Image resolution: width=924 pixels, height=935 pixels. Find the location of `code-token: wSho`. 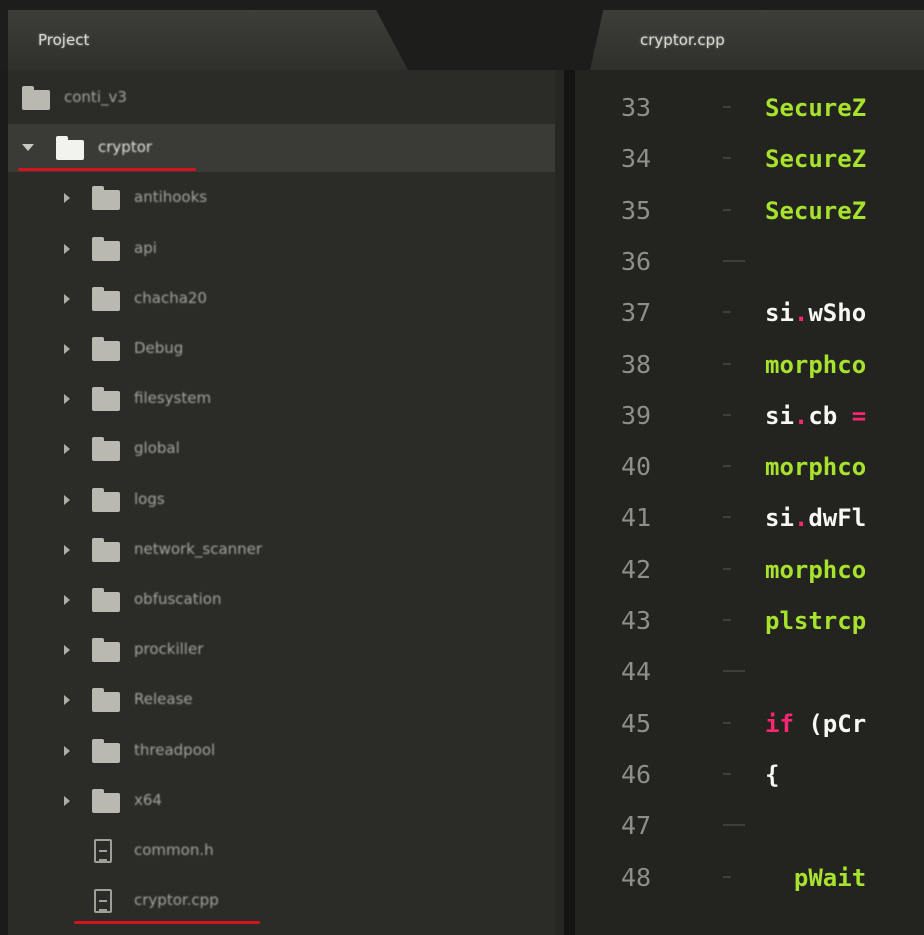

code-token: wSho is located at coordinates (837, 313).